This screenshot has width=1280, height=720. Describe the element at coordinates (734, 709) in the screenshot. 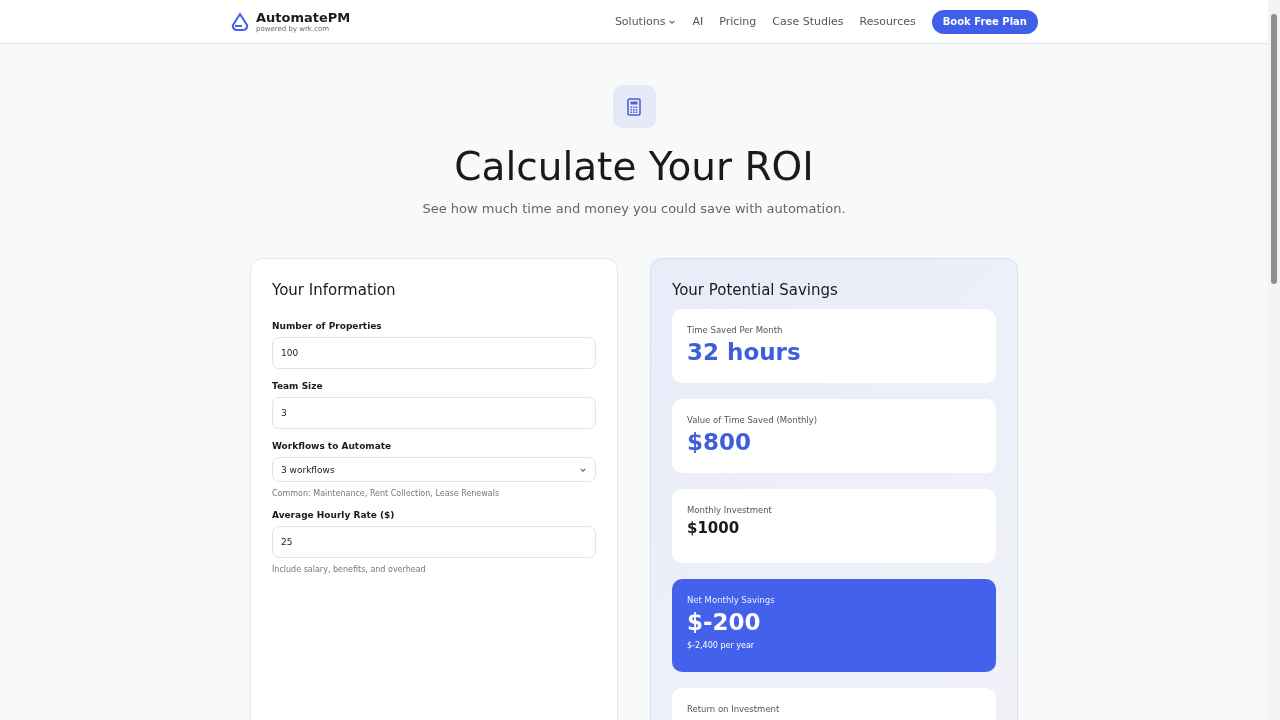

I see `stat-label: Return on Investment` at that location.